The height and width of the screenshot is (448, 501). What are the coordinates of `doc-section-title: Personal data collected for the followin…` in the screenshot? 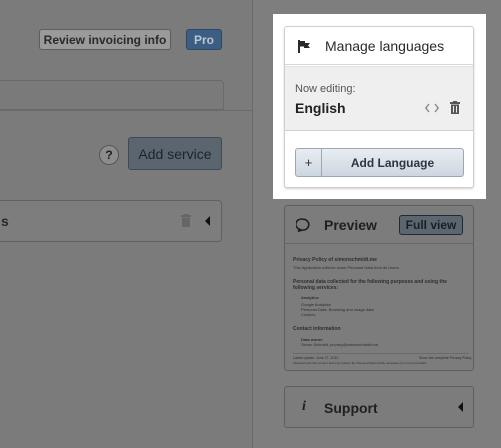 It's located at (370, 285).